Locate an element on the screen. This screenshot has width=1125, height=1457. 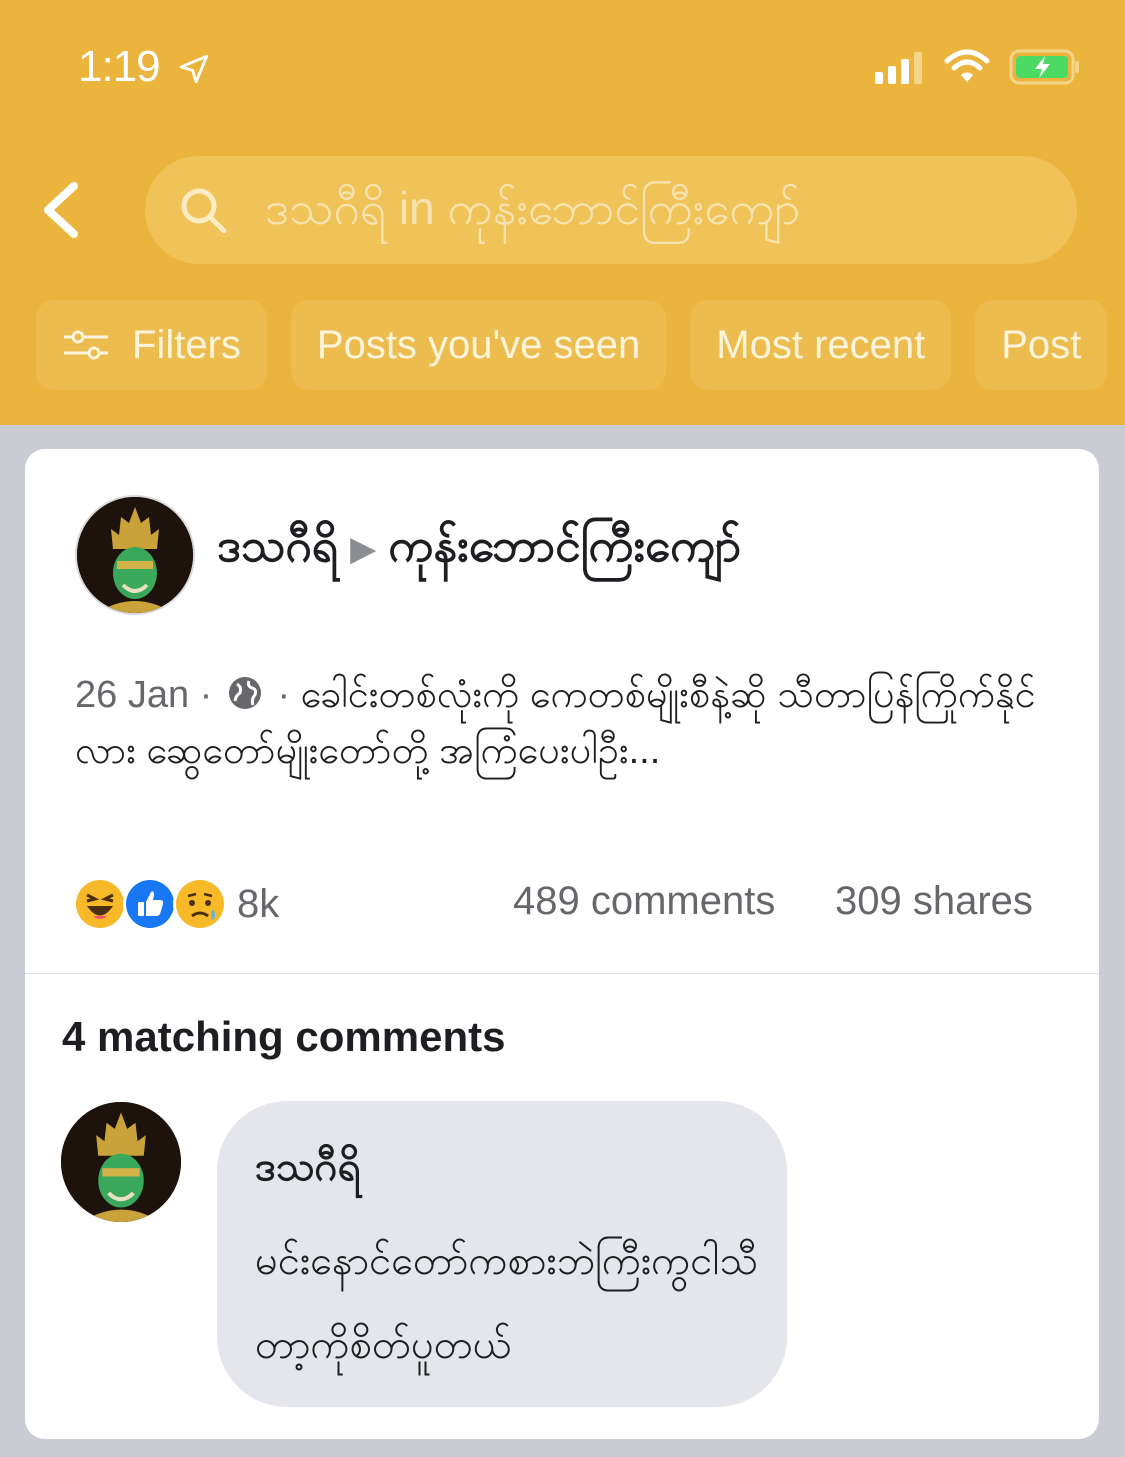
chip-filters: Filters is located at coordinates (151, 345).